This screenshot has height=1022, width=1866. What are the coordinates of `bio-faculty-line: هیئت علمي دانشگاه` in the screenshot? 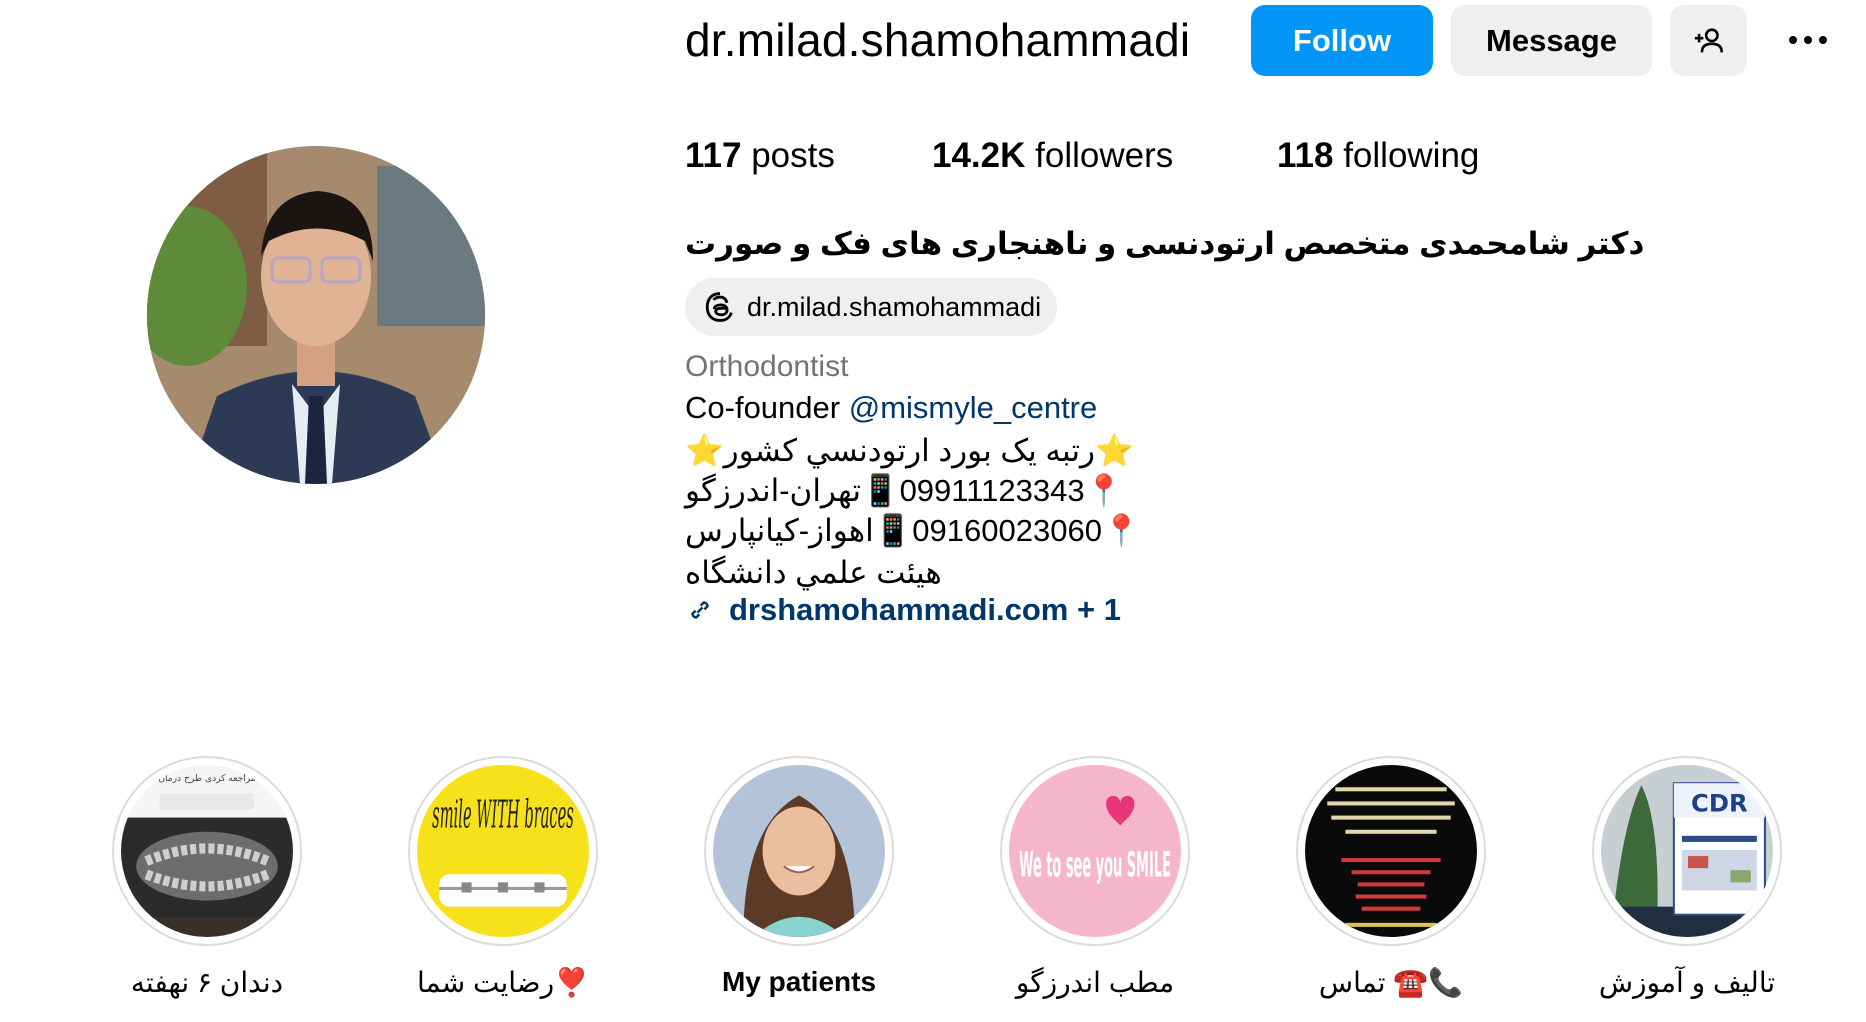 It's located at (813, 572).